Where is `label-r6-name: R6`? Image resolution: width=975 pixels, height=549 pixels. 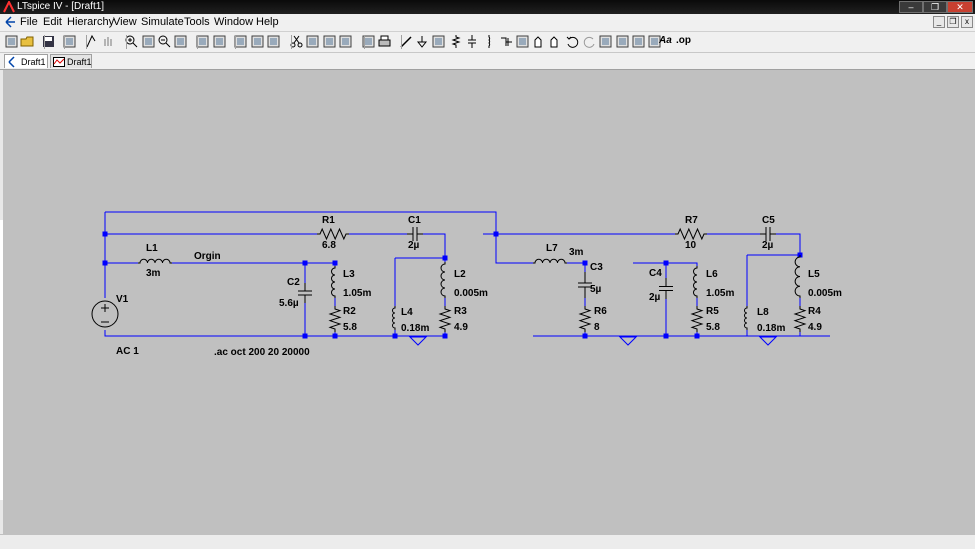
label-r6-name: R6 is located at coordinates (600, 311).